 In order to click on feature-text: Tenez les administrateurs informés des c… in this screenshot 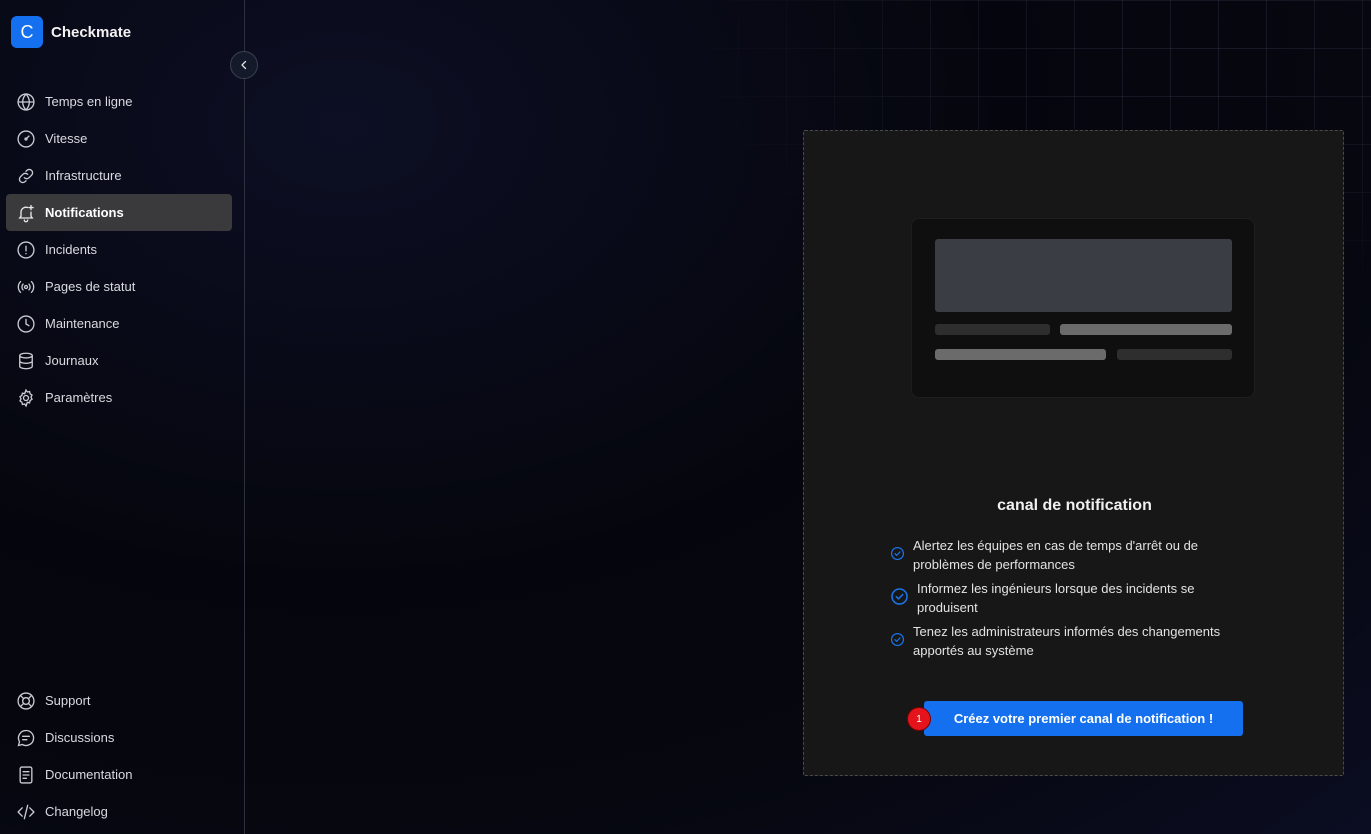, I will do `click(1067, 641)`.